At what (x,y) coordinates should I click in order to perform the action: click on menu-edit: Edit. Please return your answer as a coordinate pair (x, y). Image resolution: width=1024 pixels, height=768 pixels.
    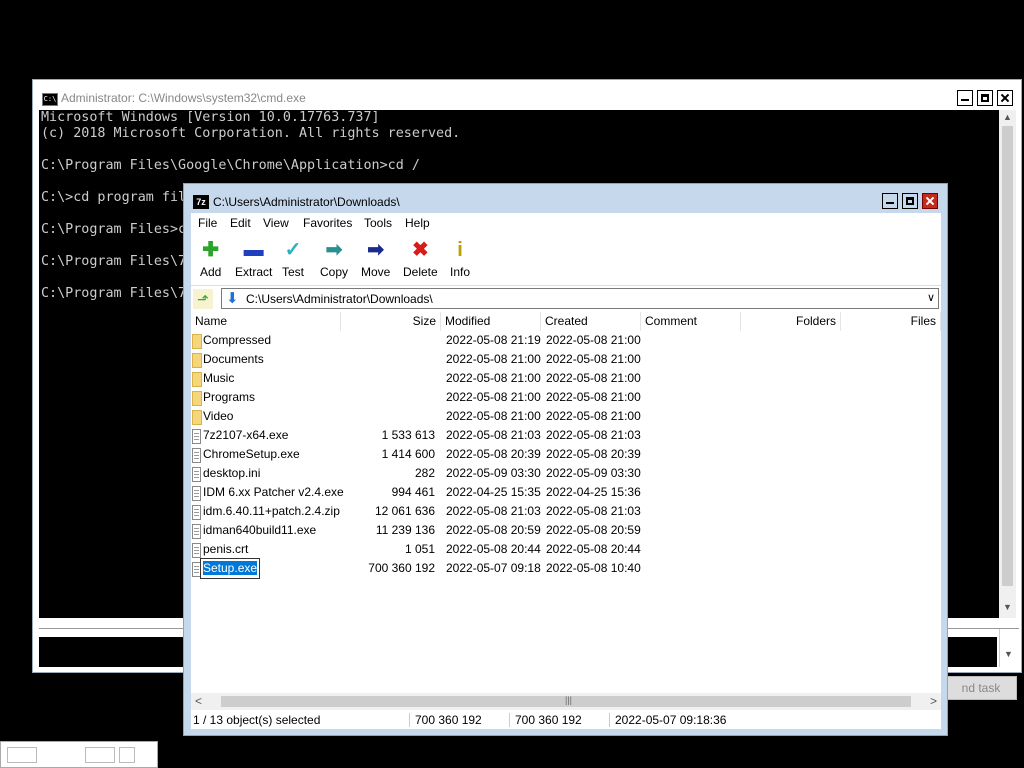
    Looking at the image, I should click on (240, 223).